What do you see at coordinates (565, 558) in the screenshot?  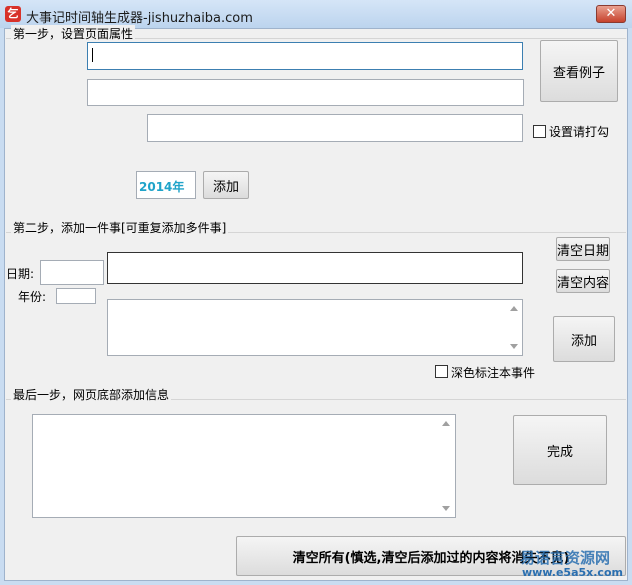 I see `watermark-site-name: 易语言资源网` at bounding box center [565, 558].